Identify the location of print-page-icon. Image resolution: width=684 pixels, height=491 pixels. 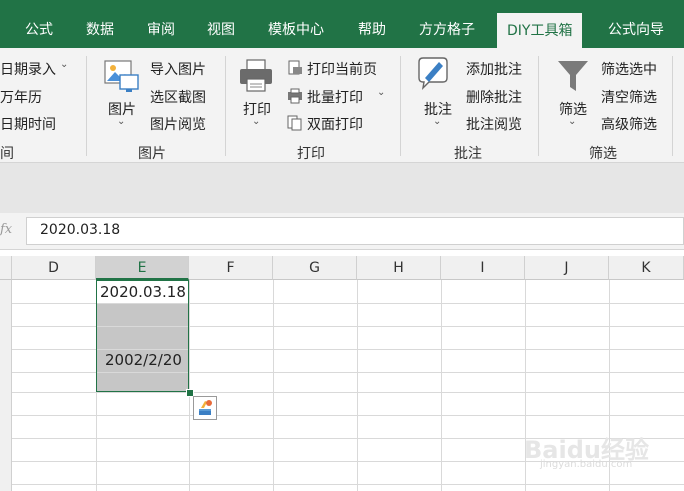
(295, 68).